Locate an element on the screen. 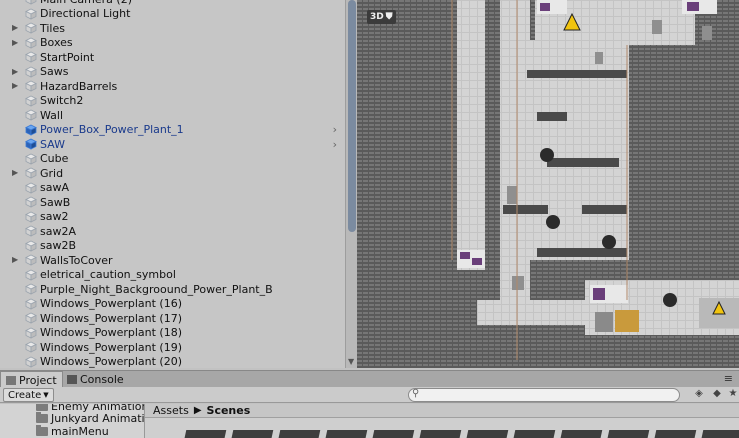 The image size is (739, 438). hierarchy-item: Directional Light is located at coordinates (172, 14).